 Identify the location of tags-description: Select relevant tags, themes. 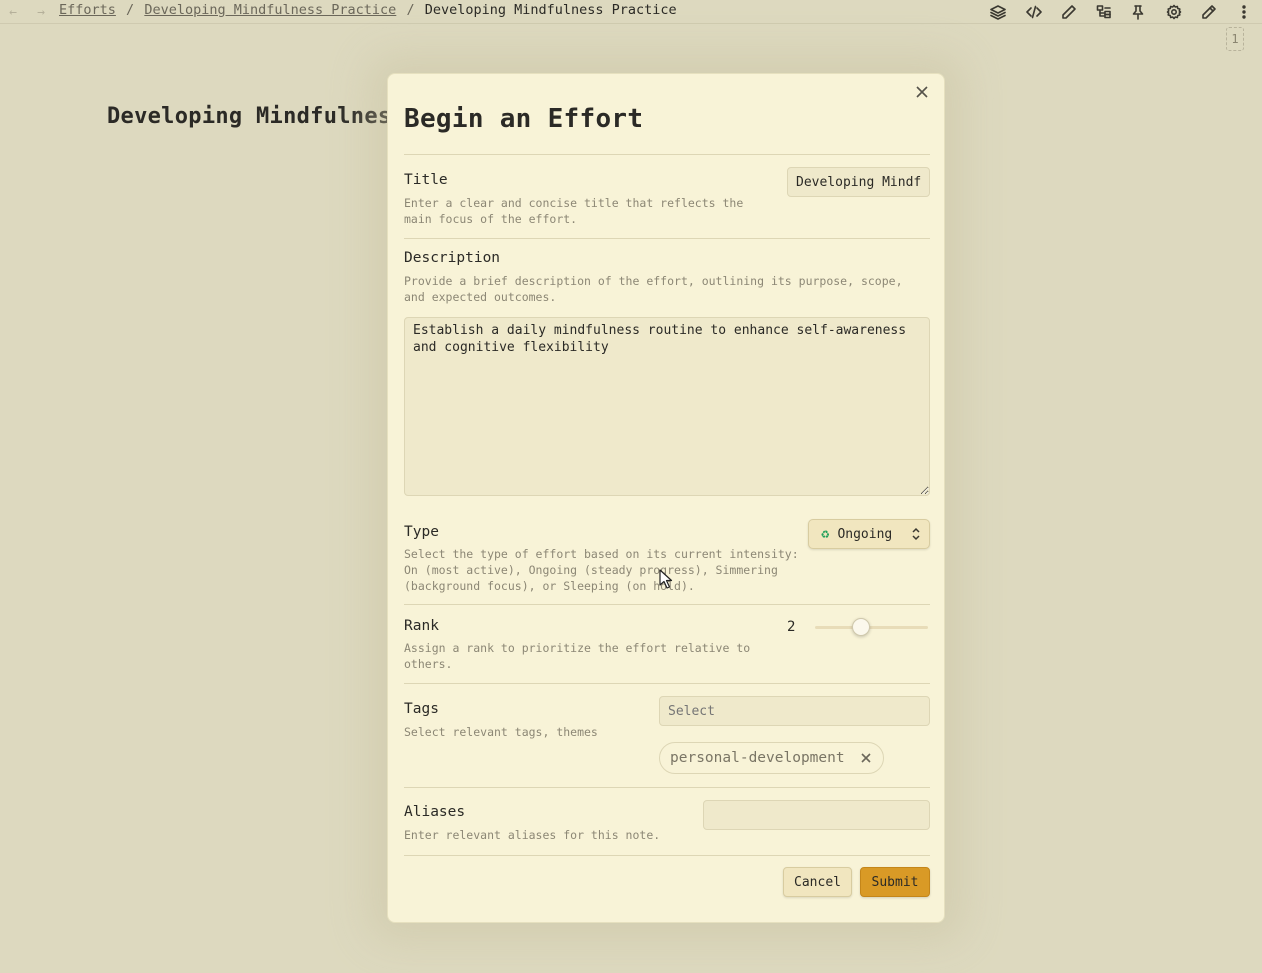
(501, 732).